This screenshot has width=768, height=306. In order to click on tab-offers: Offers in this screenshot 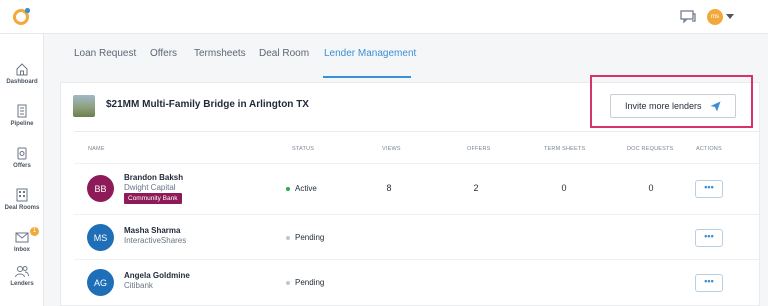, I will do `click(163, 53)`.